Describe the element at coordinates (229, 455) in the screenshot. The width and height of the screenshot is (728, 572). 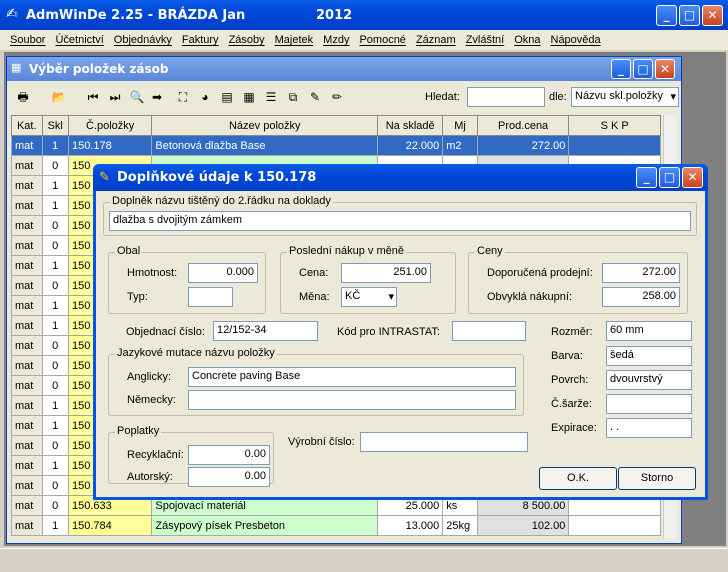
I see `recyklacni-input: 0.00` at that location.